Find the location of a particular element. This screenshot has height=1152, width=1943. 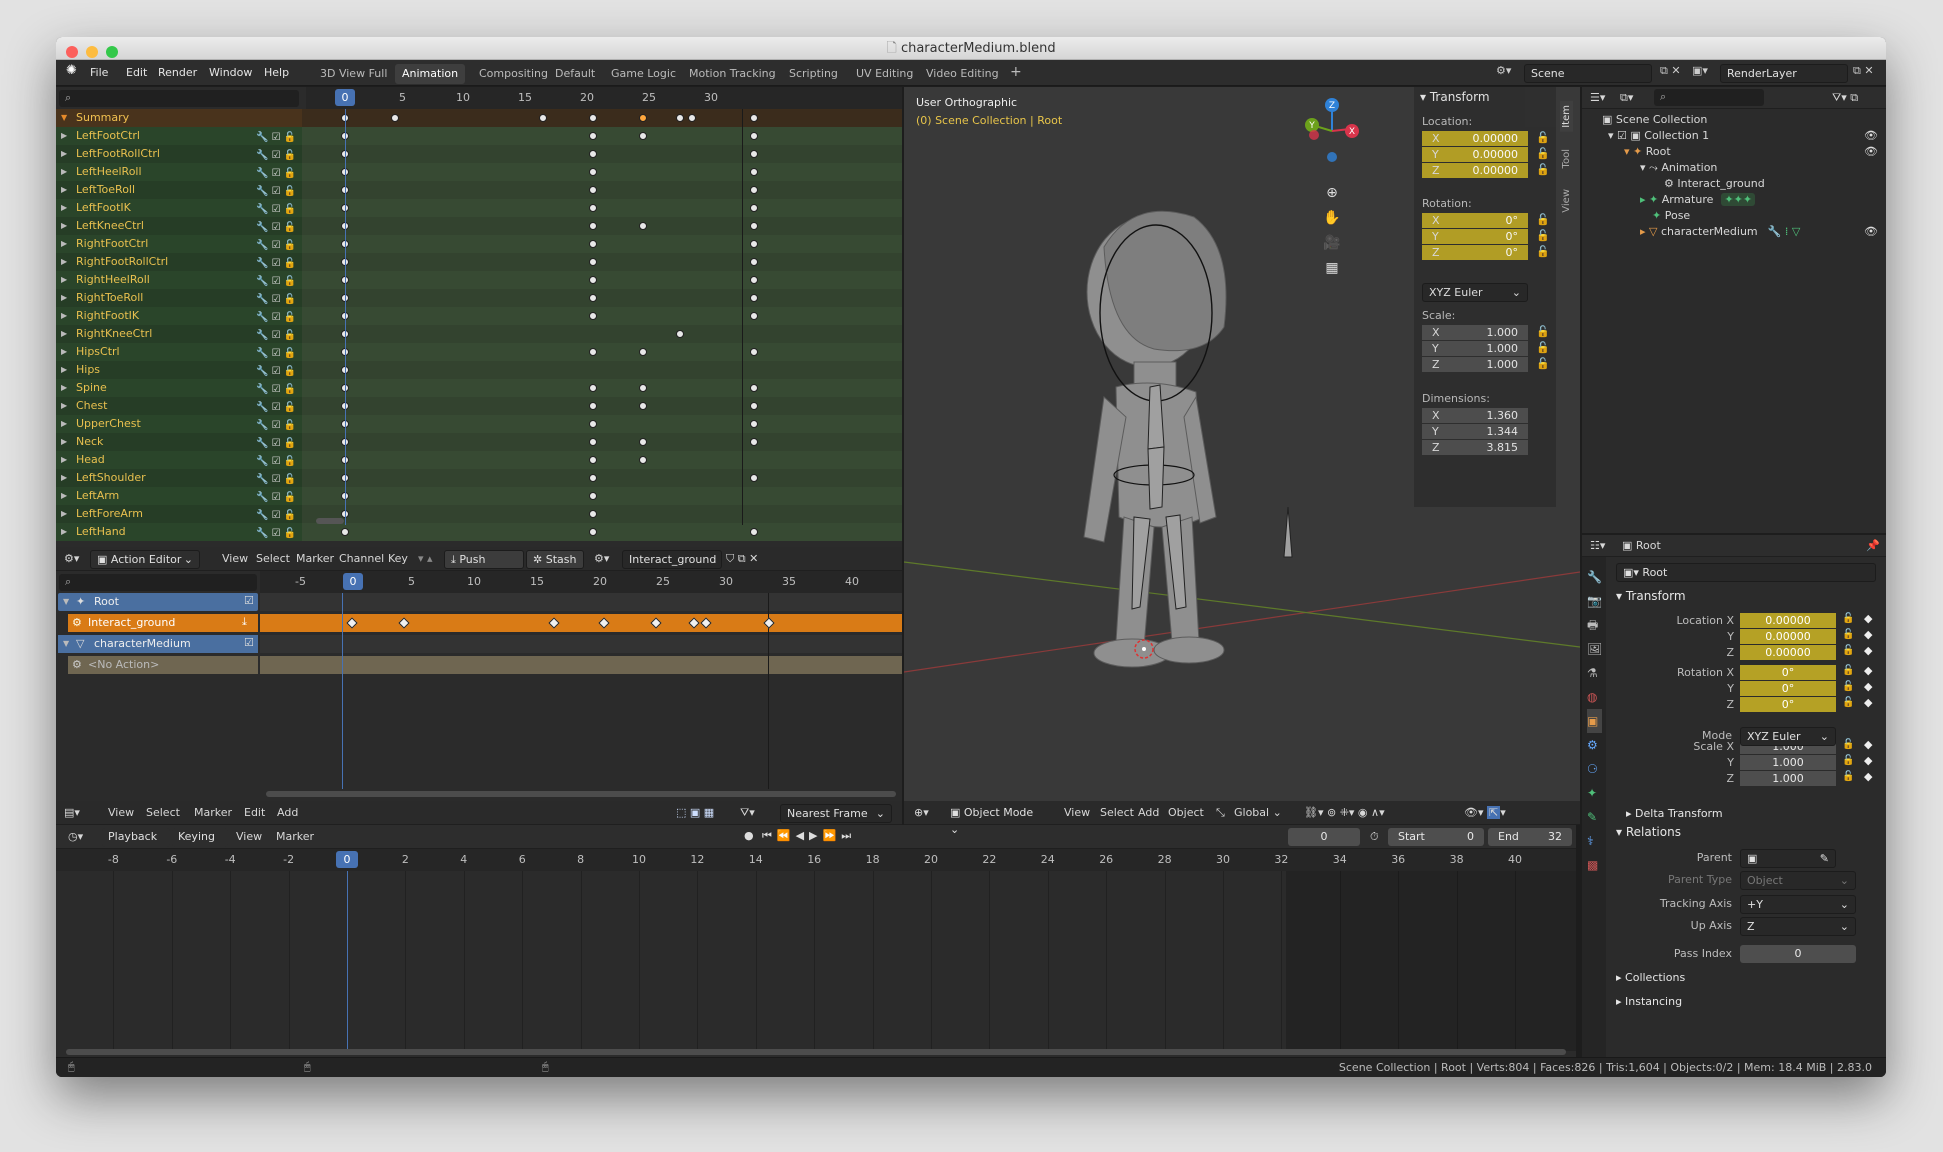

prop-scale-field-1: 1.000 is located at coordinates (1788, 762).